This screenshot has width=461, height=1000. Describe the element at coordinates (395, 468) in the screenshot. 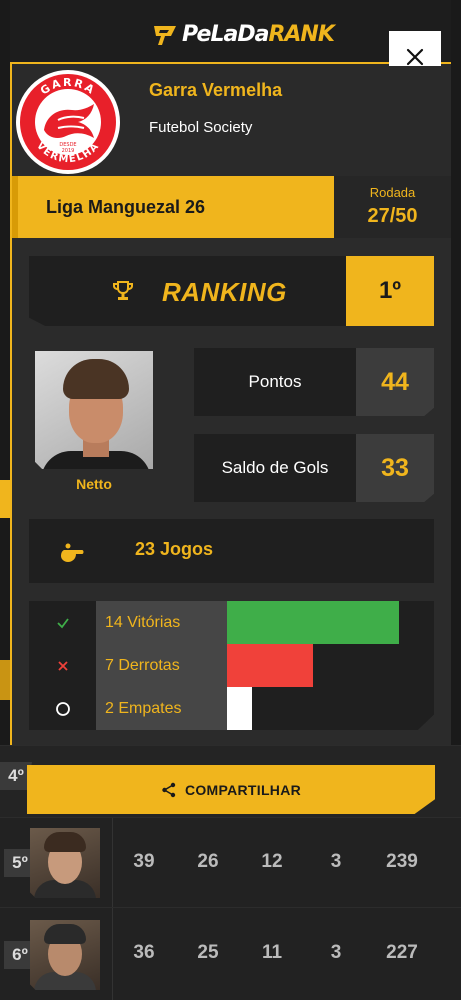

I see `stat-value: 33` at that location.